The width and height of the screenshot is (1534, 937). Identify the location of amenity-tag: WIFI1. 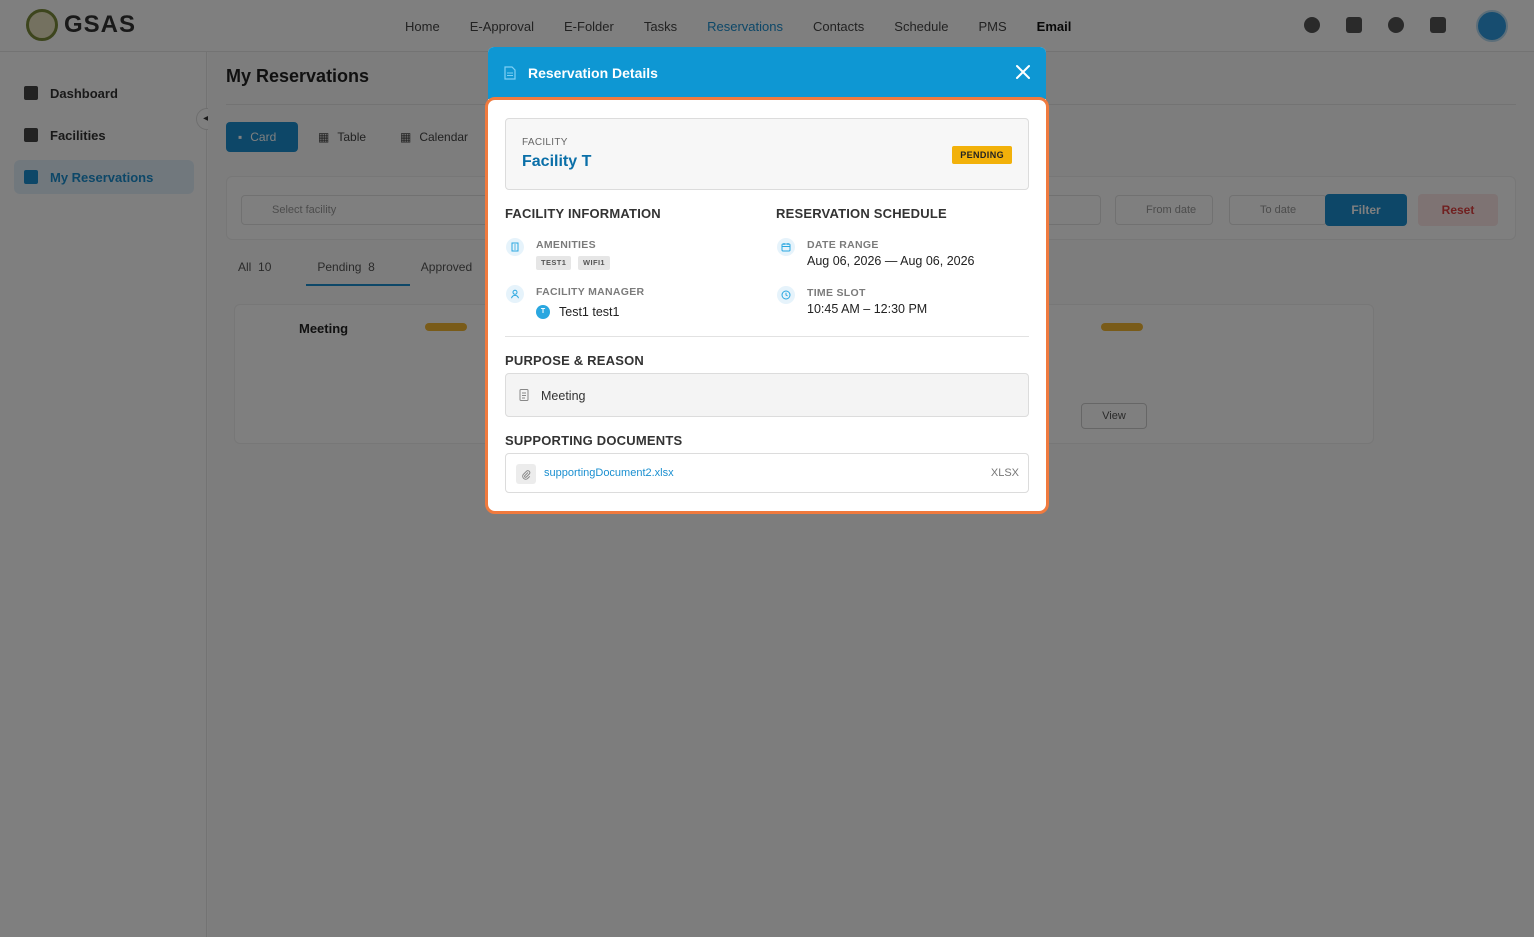
(594, 263).